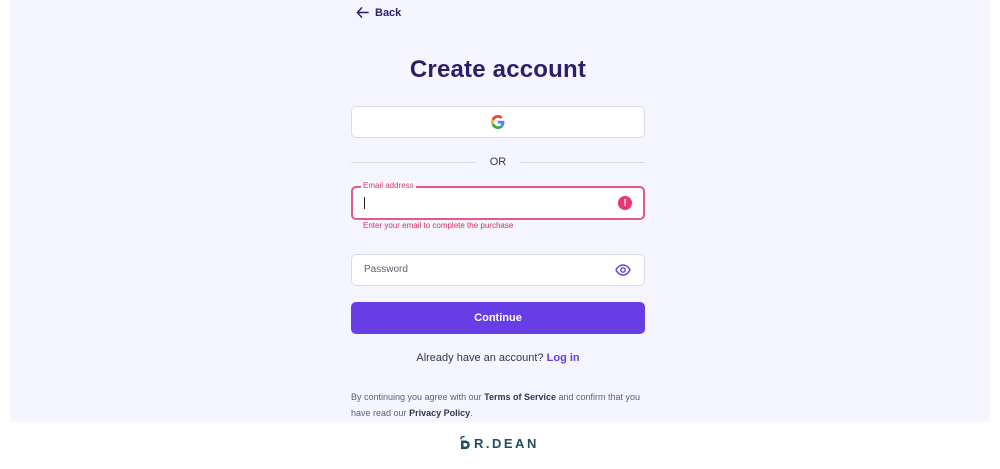  Describe the element at coordinates (623, 270) in the screenshot. I see `eye-icon` at that location.